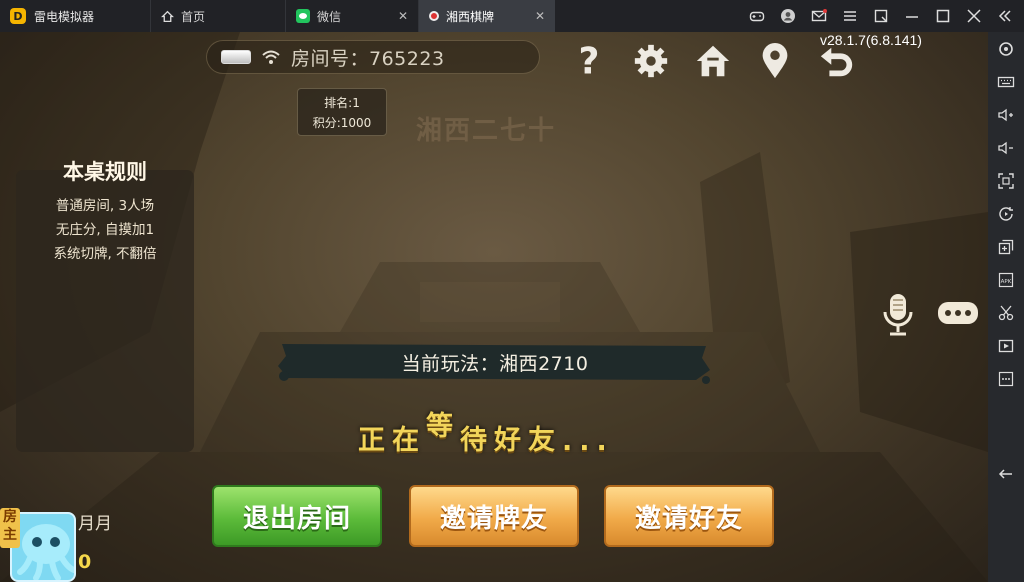 This screenshot has height=582, width=1024. I want to click on pin-icon, so click(880, 16).